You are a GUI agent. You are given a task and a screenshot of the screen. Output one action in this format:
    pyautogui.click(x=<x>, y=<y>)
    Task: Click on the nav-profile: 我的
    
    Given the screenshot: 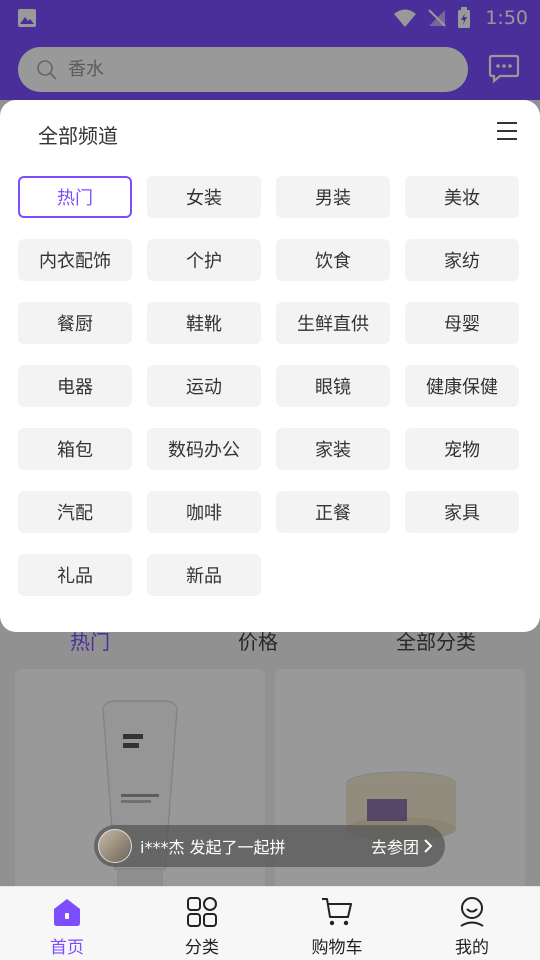 What is the action you would take?
    pyautogui.click(x=472, y=923)
    